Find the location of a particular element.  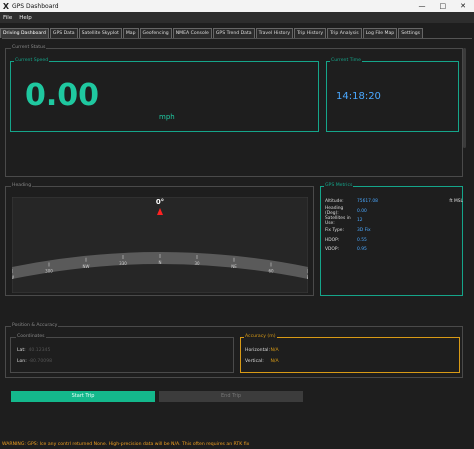

tab-geofencing: Geofencing is located at coordinates (155, 33).